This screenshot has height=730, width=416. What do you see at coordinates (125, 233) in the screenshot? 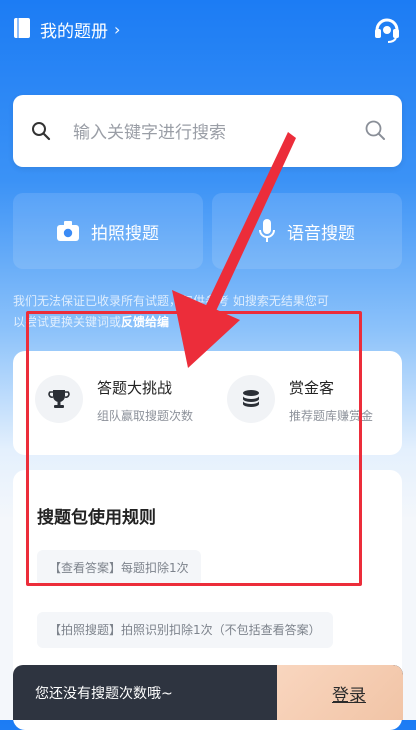
I see `photo-search-label: 拍照搜题` at bounding box center [125, 233].